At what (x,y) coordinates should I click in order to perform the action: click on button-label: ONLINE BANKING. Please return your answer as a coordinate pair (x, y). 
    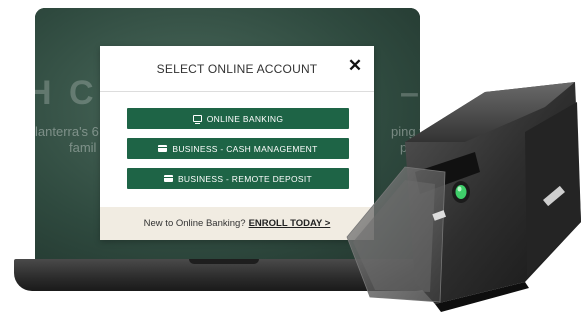
    Looking at the image, I should click on (245, 118).